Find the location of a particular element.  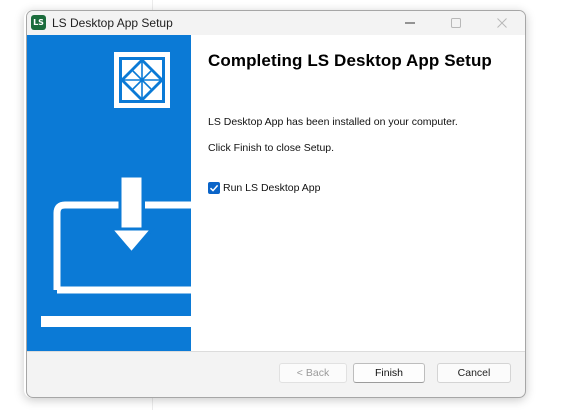

minimize-icon is located at coordinates (410, 23).